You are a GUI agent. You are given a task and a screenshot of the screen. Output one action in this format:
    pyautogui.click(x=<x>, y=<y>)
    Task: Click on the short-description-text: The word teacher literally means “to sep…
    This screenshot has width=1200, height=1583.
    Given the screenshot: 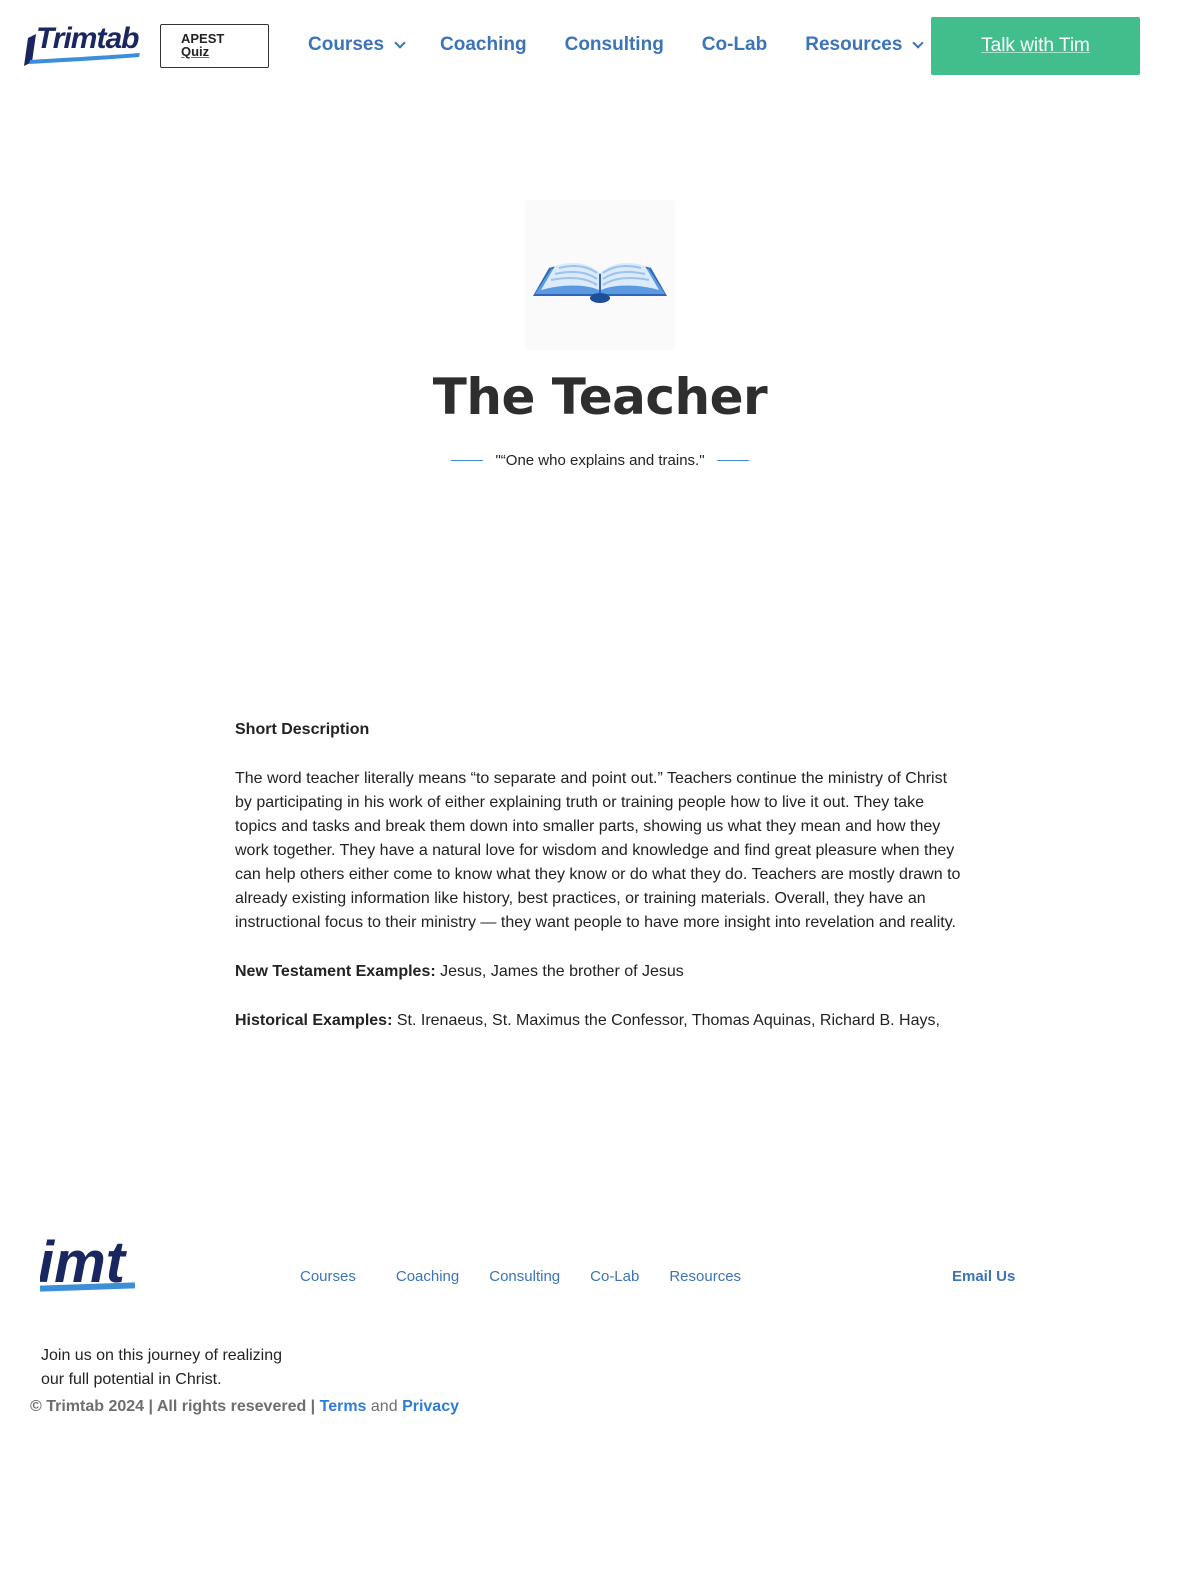 What is the action you would take?
    pyautogui.click(x=598, y=850)
    